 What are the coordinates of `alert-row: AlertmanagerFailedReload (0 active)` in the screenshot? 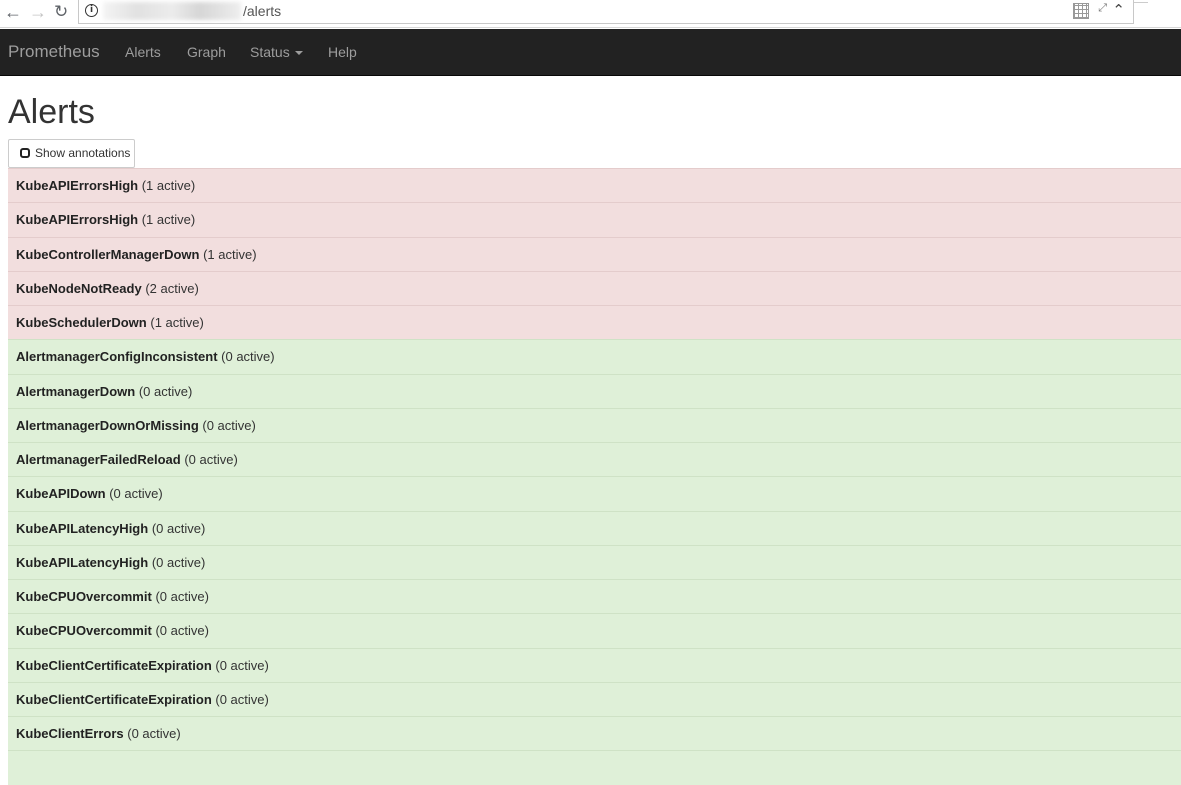 It's located at (594, 459).